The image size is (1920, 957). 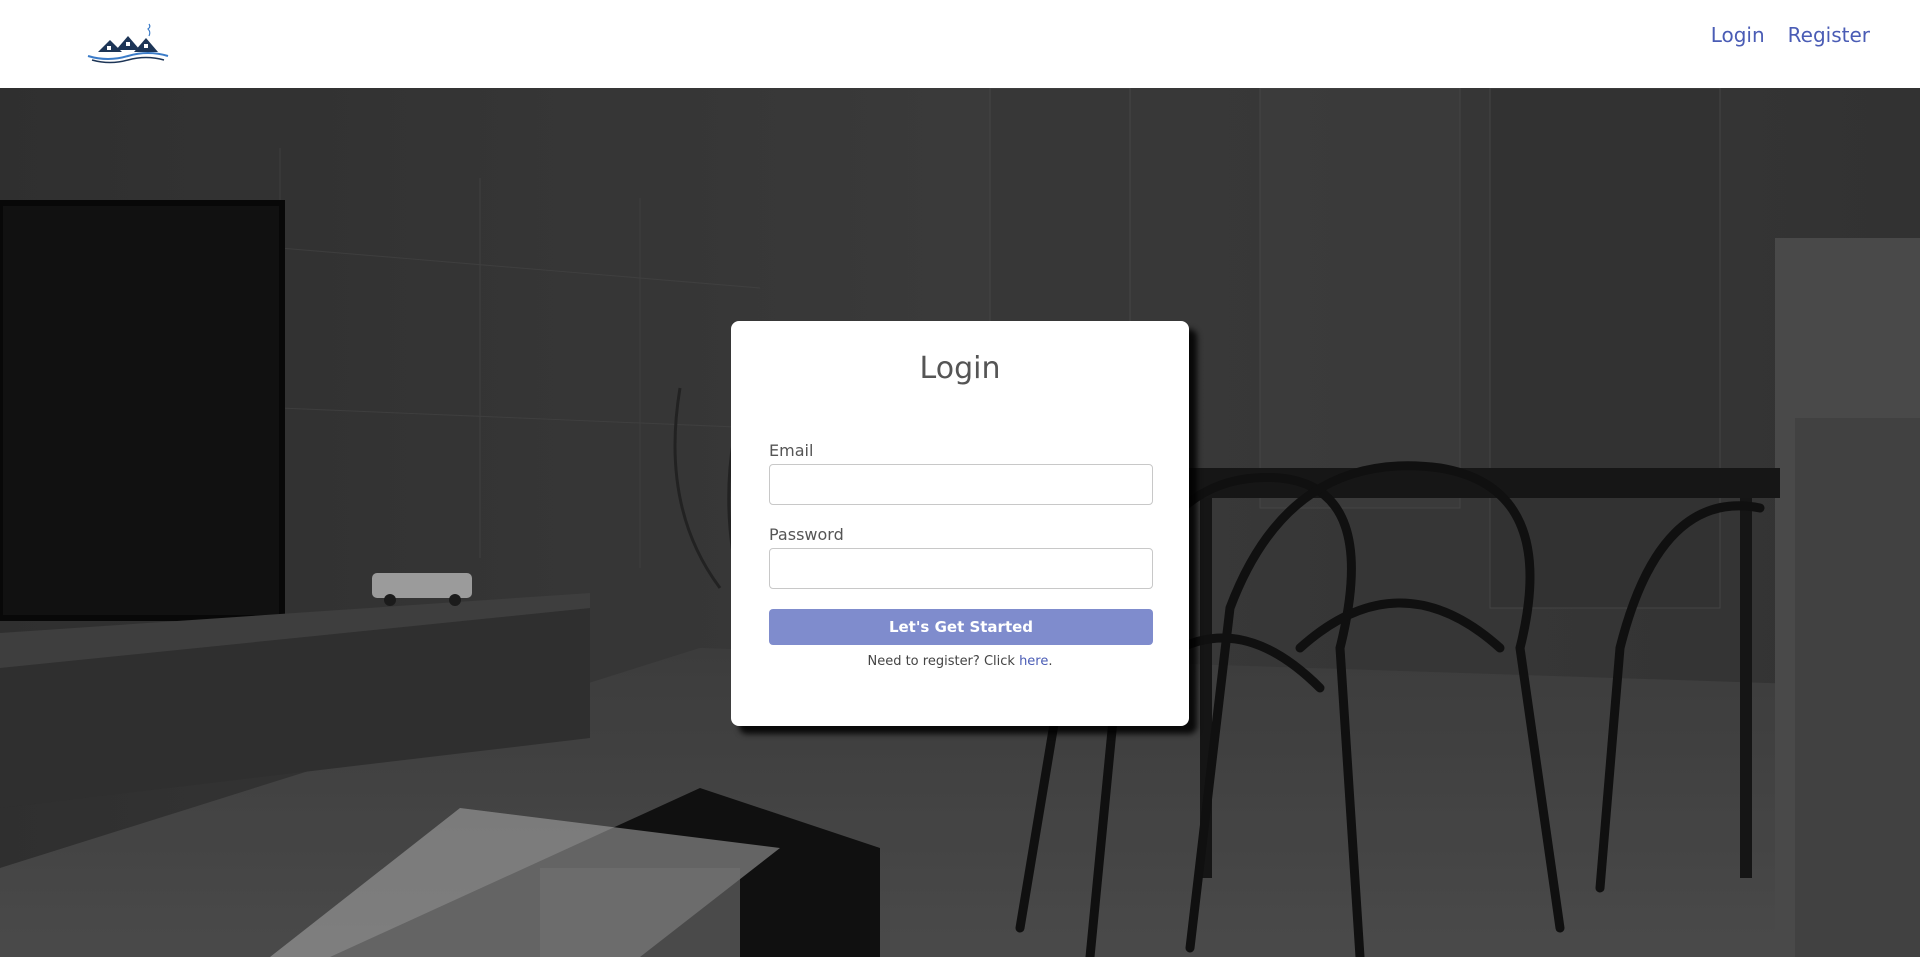 I want to click on nav-links: Login Register, so click(x=1790, y=35).